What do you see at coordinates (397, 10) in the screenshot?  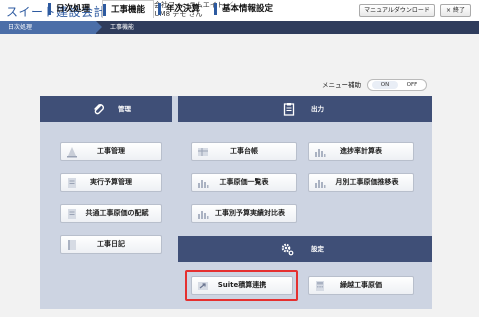 I see `manual-download-button: マニュアルダウンロード` at bounding box center [397, 10].